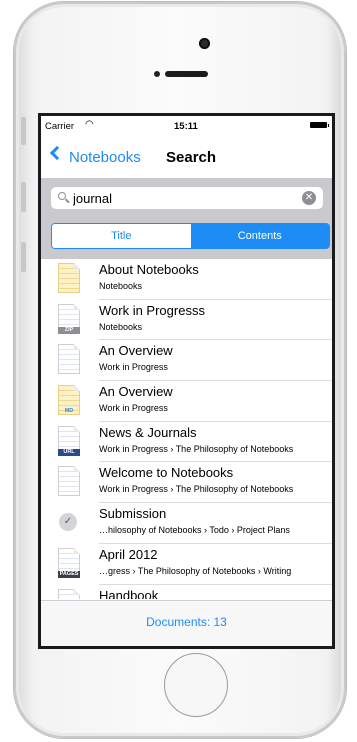 The image size is (357, 742). What do you see at coordinates (186, 592) in the screenshot?
I see `list-item: Handbook` at bounding box center [186, 592].